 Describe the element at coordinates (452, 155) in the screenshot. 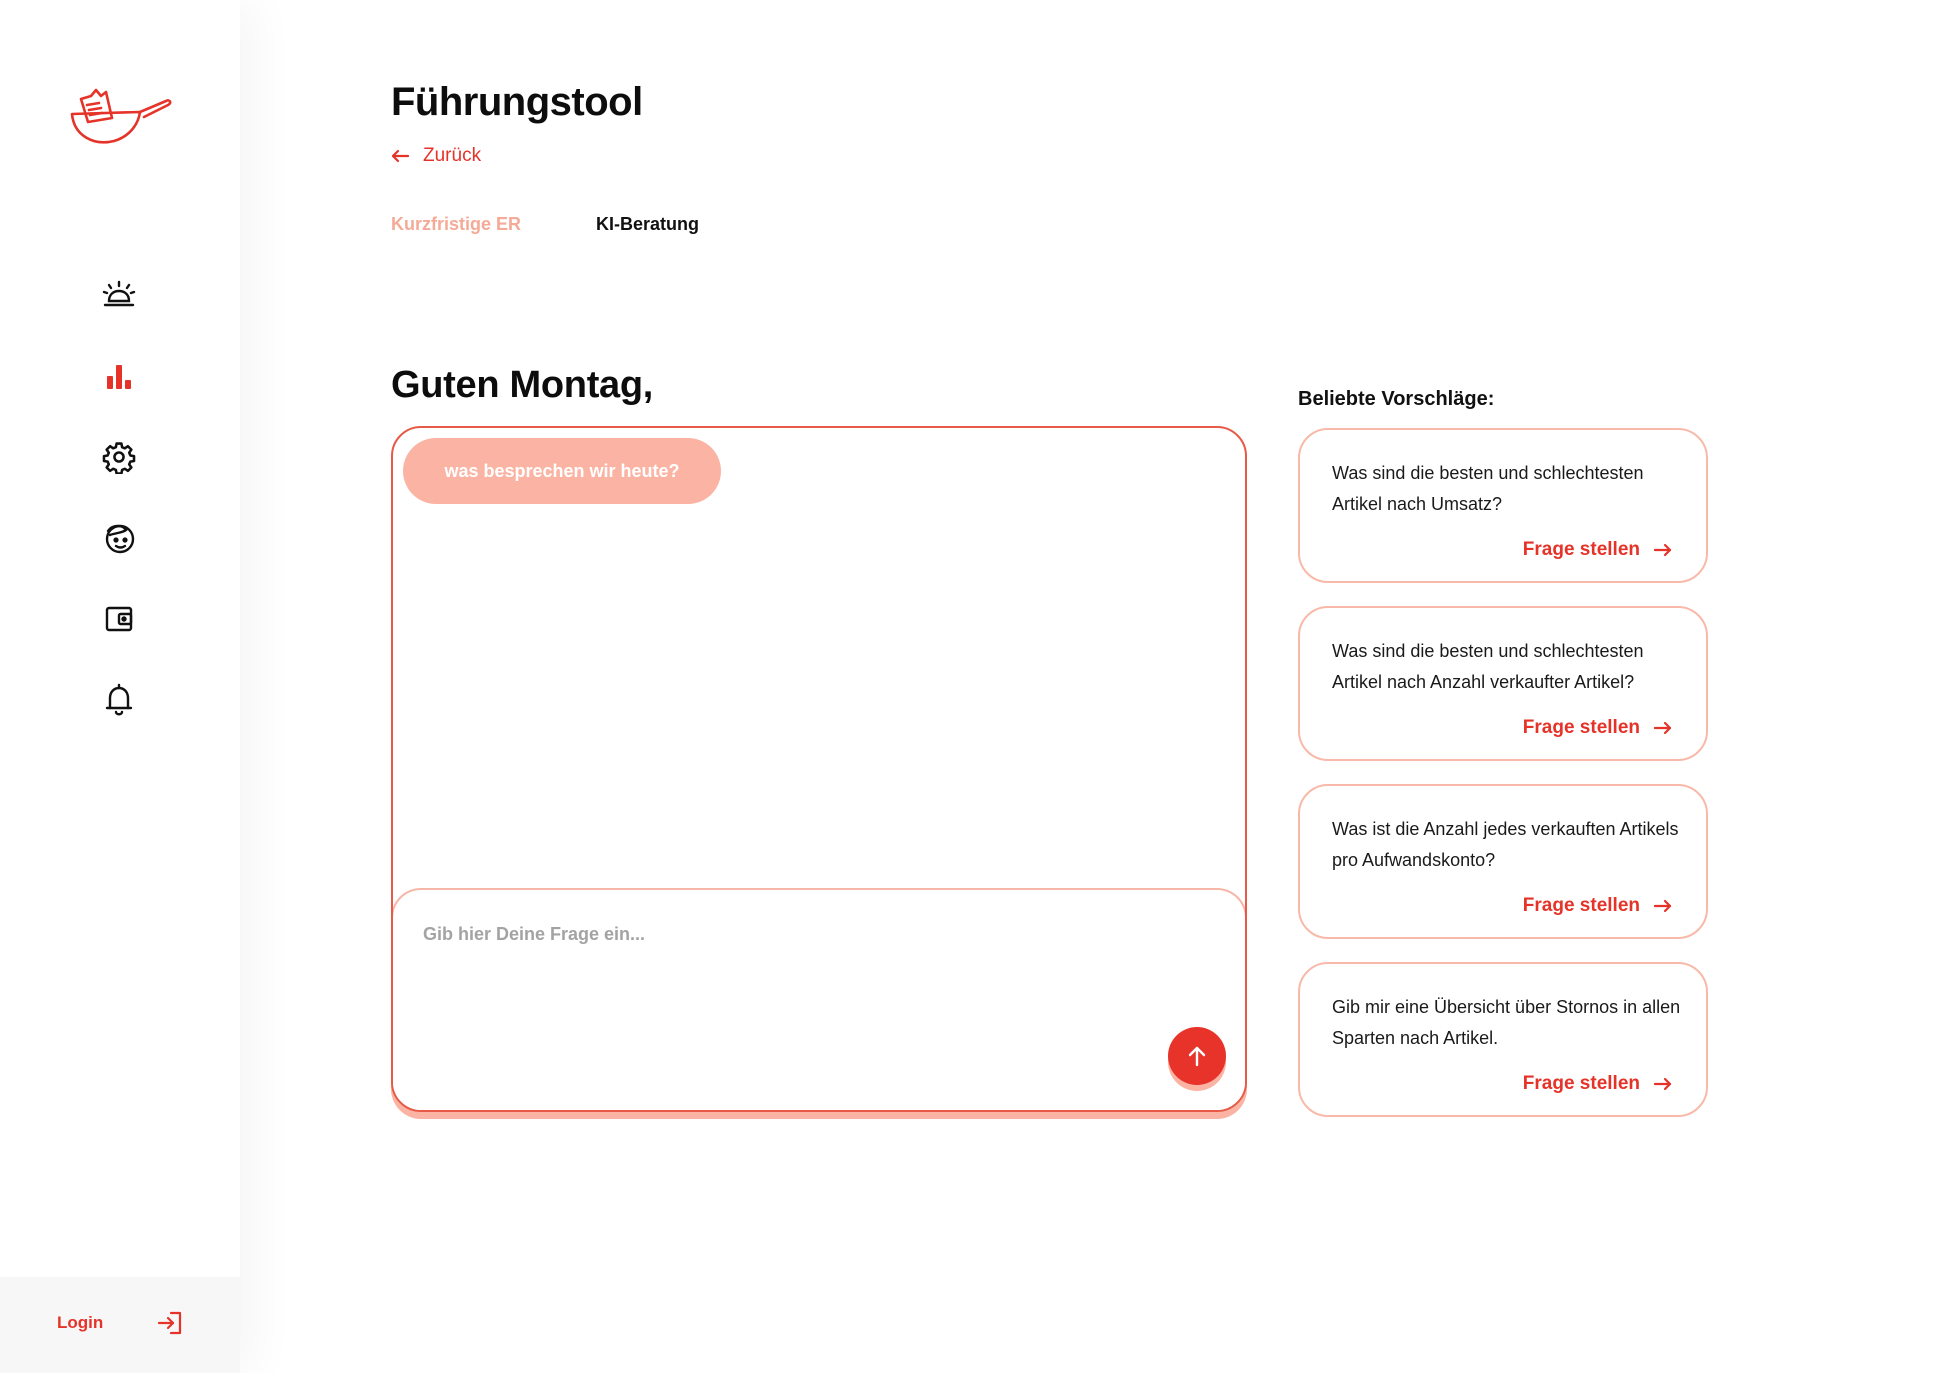

I see `back-link-label: Zurück` at that location.